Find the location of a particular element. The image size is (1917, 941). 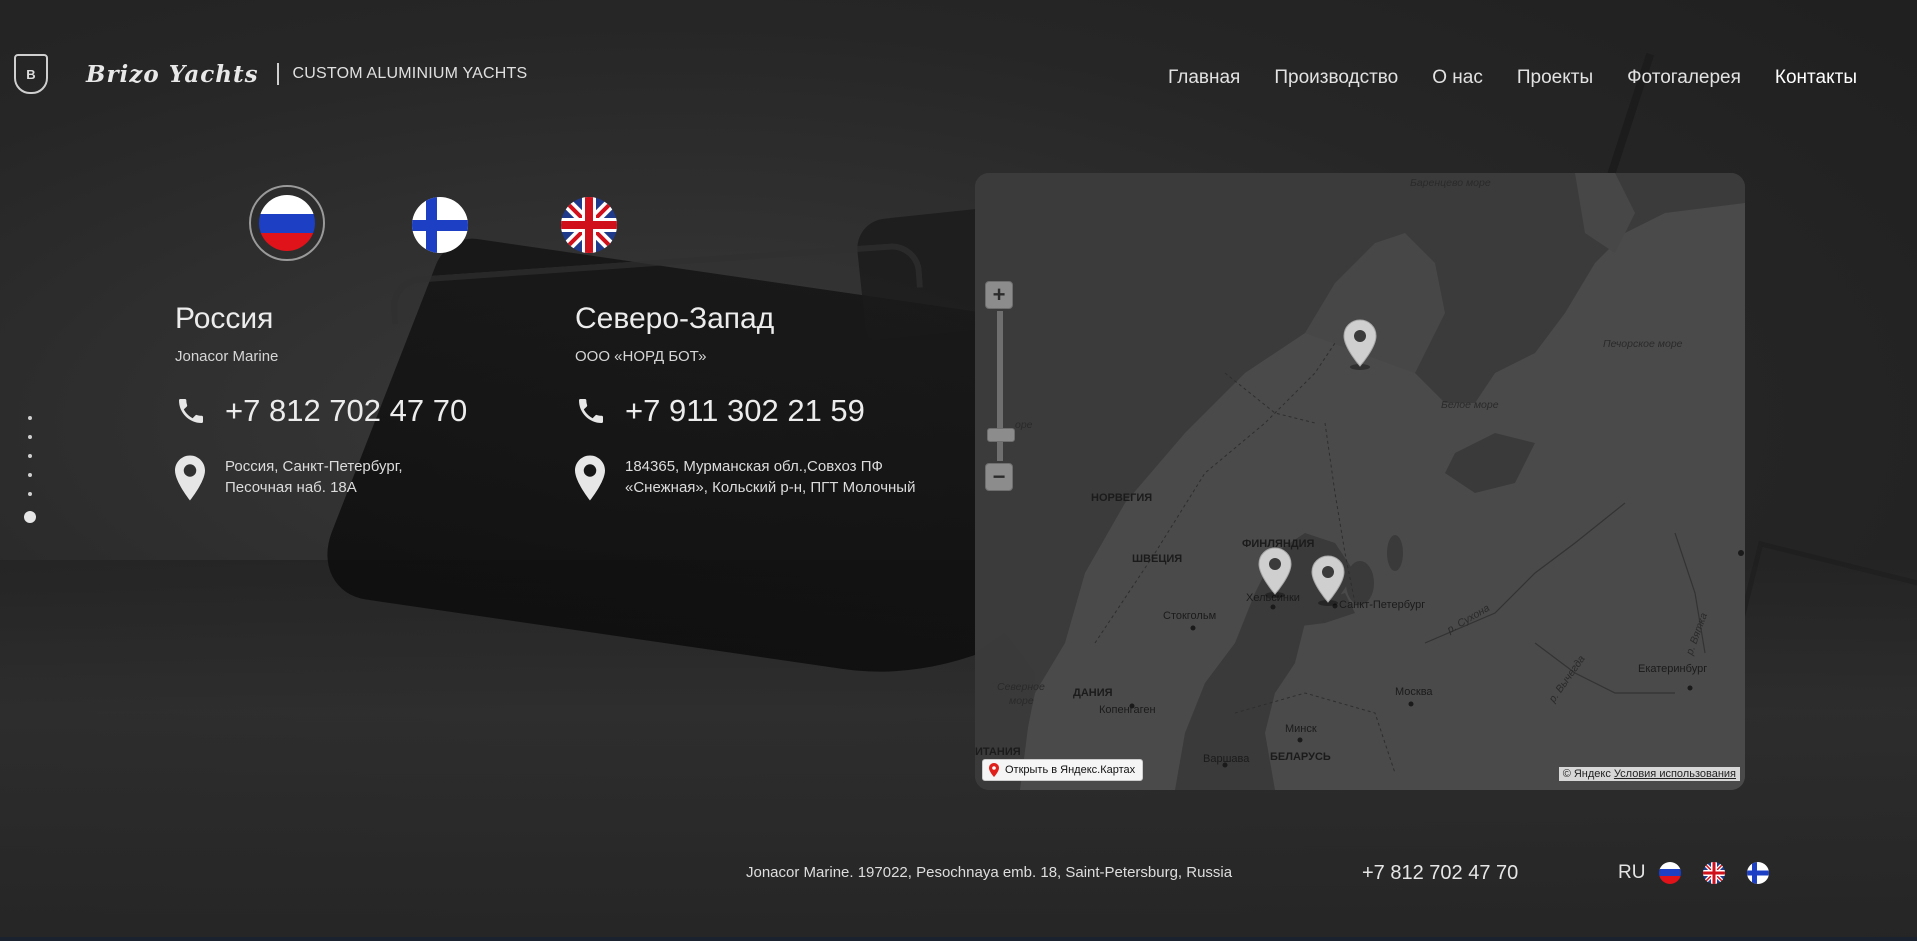

copyright-text: © Яндекс is located at coordinates (1586, 774).